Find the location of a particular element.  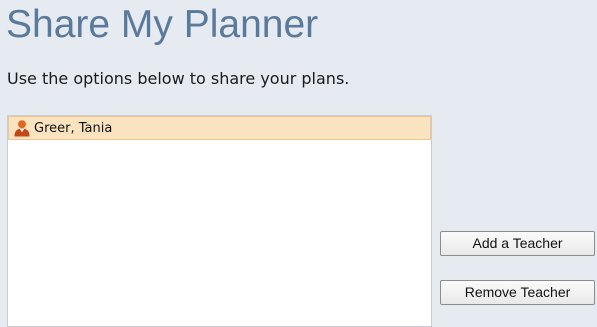

user-icon is located at coordinates (22, 128).